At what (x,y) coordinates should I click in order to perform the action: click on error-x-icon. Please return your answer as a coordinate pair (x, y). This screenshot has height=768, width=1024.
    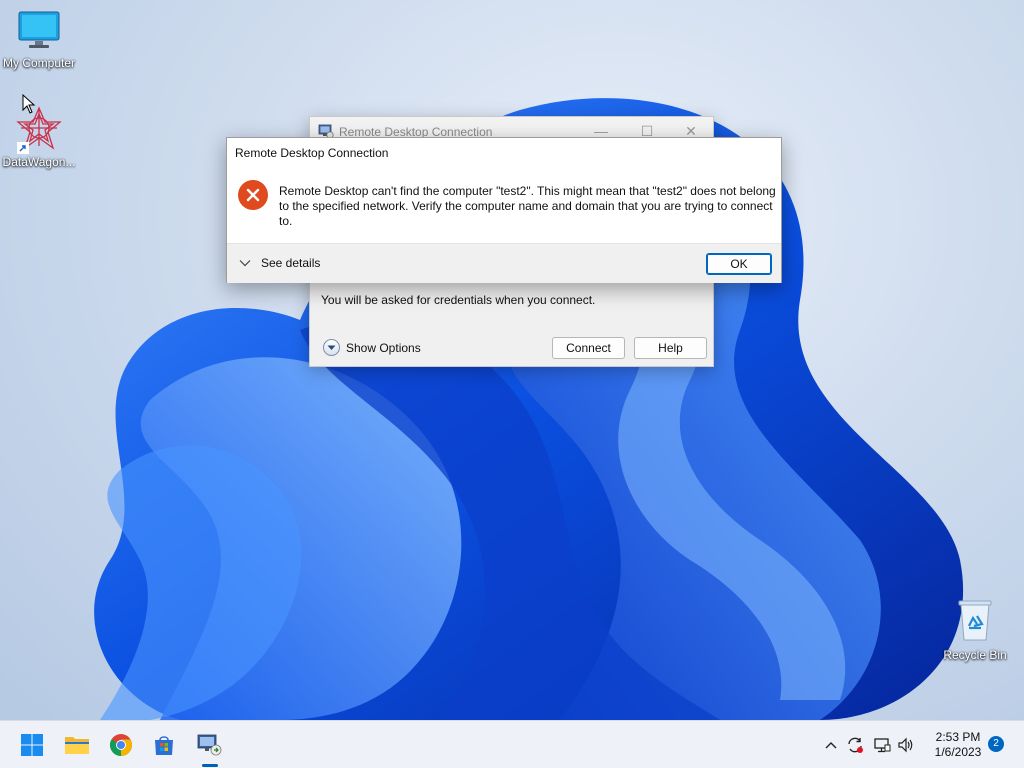
    Looking at the image, I should click on (253, 196).